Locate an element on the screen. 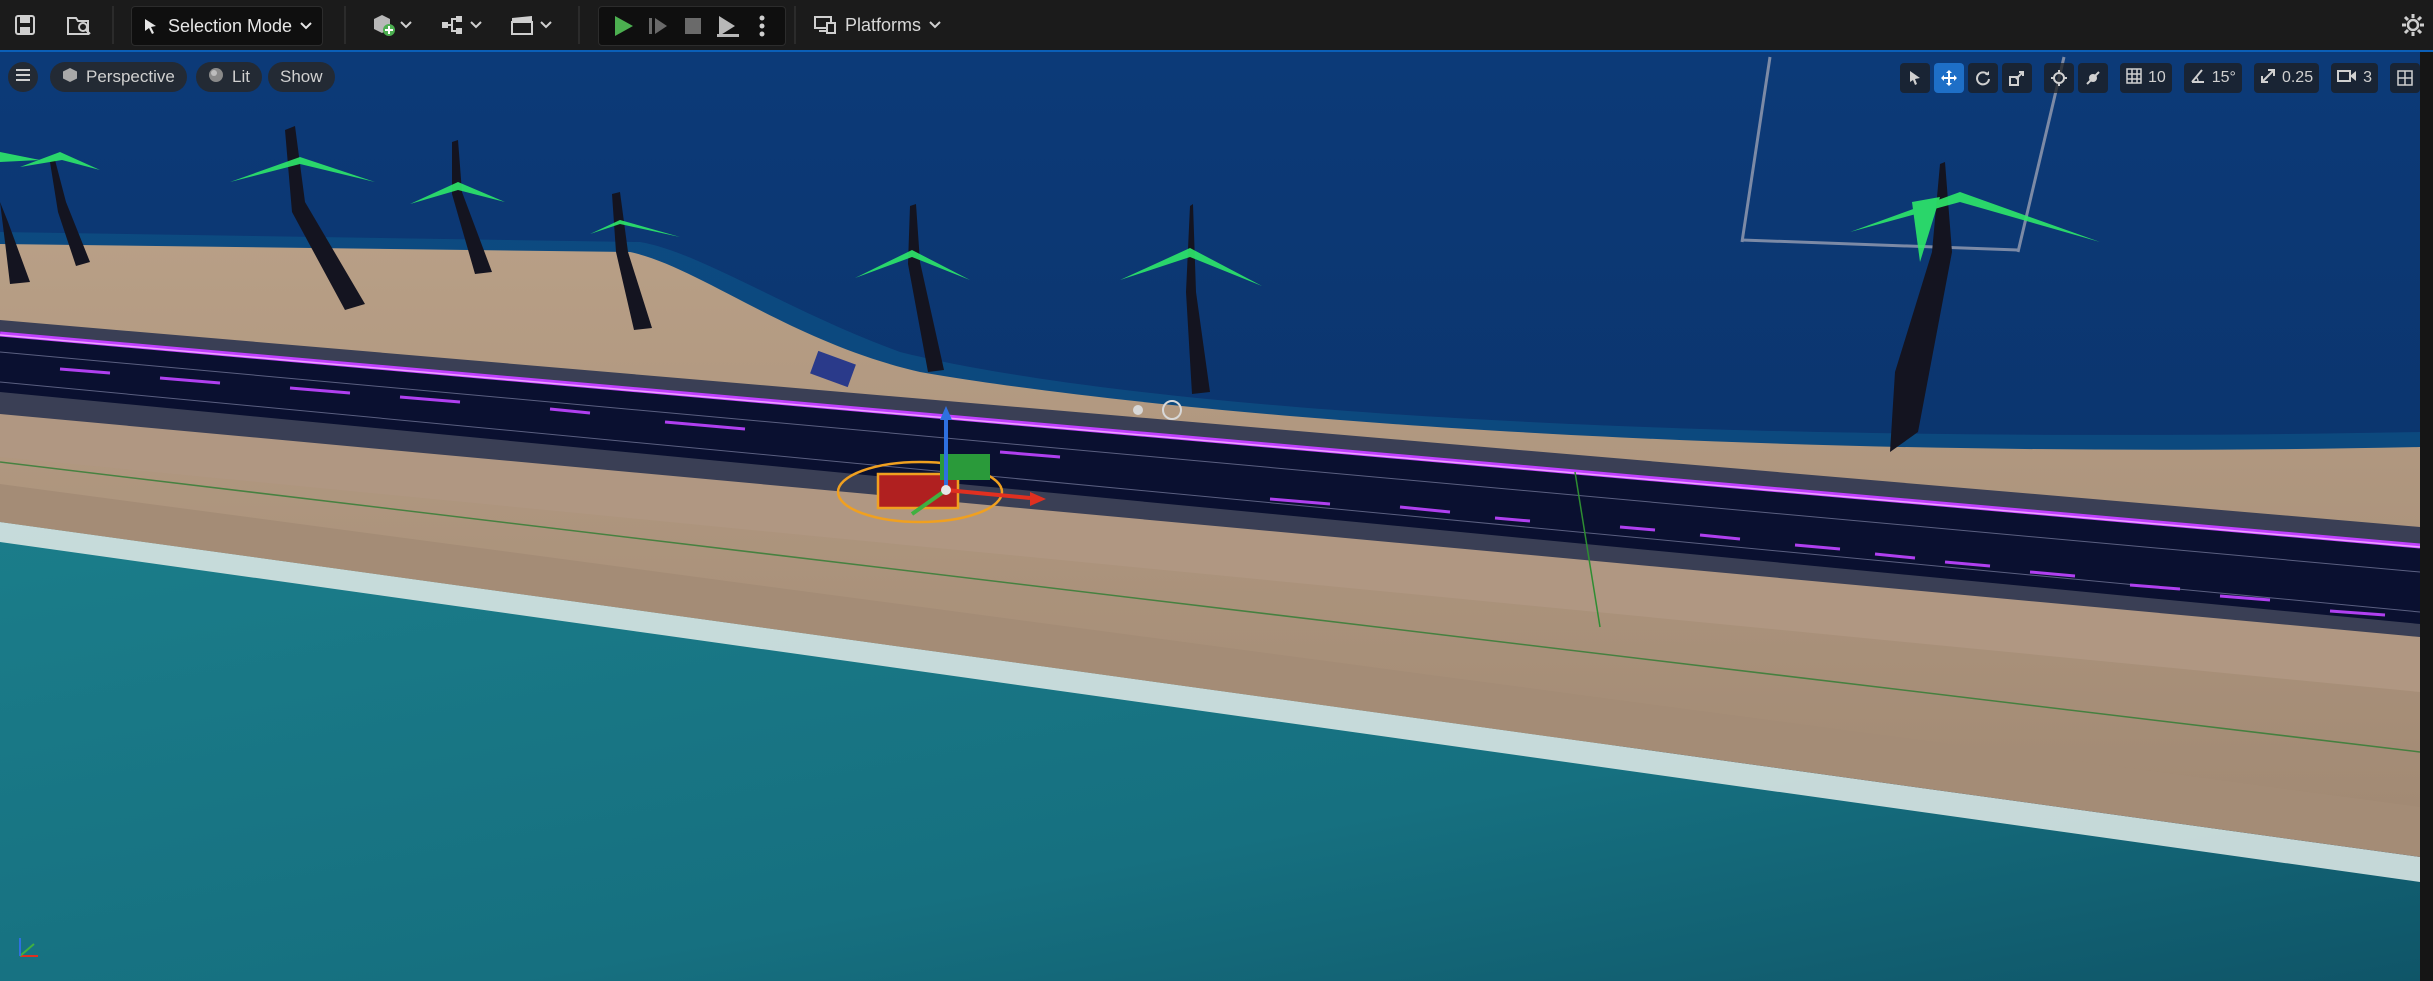  show-label: Show is located at coordinates (301, 76).